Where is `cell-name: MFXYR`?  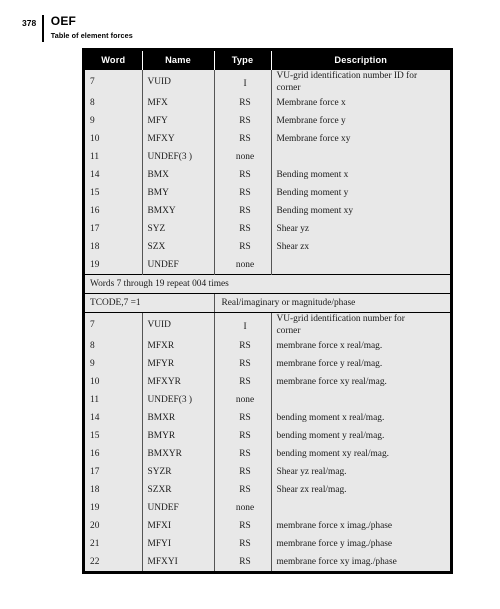 cell-name: MFXYR is located at coordinates (178, 382).